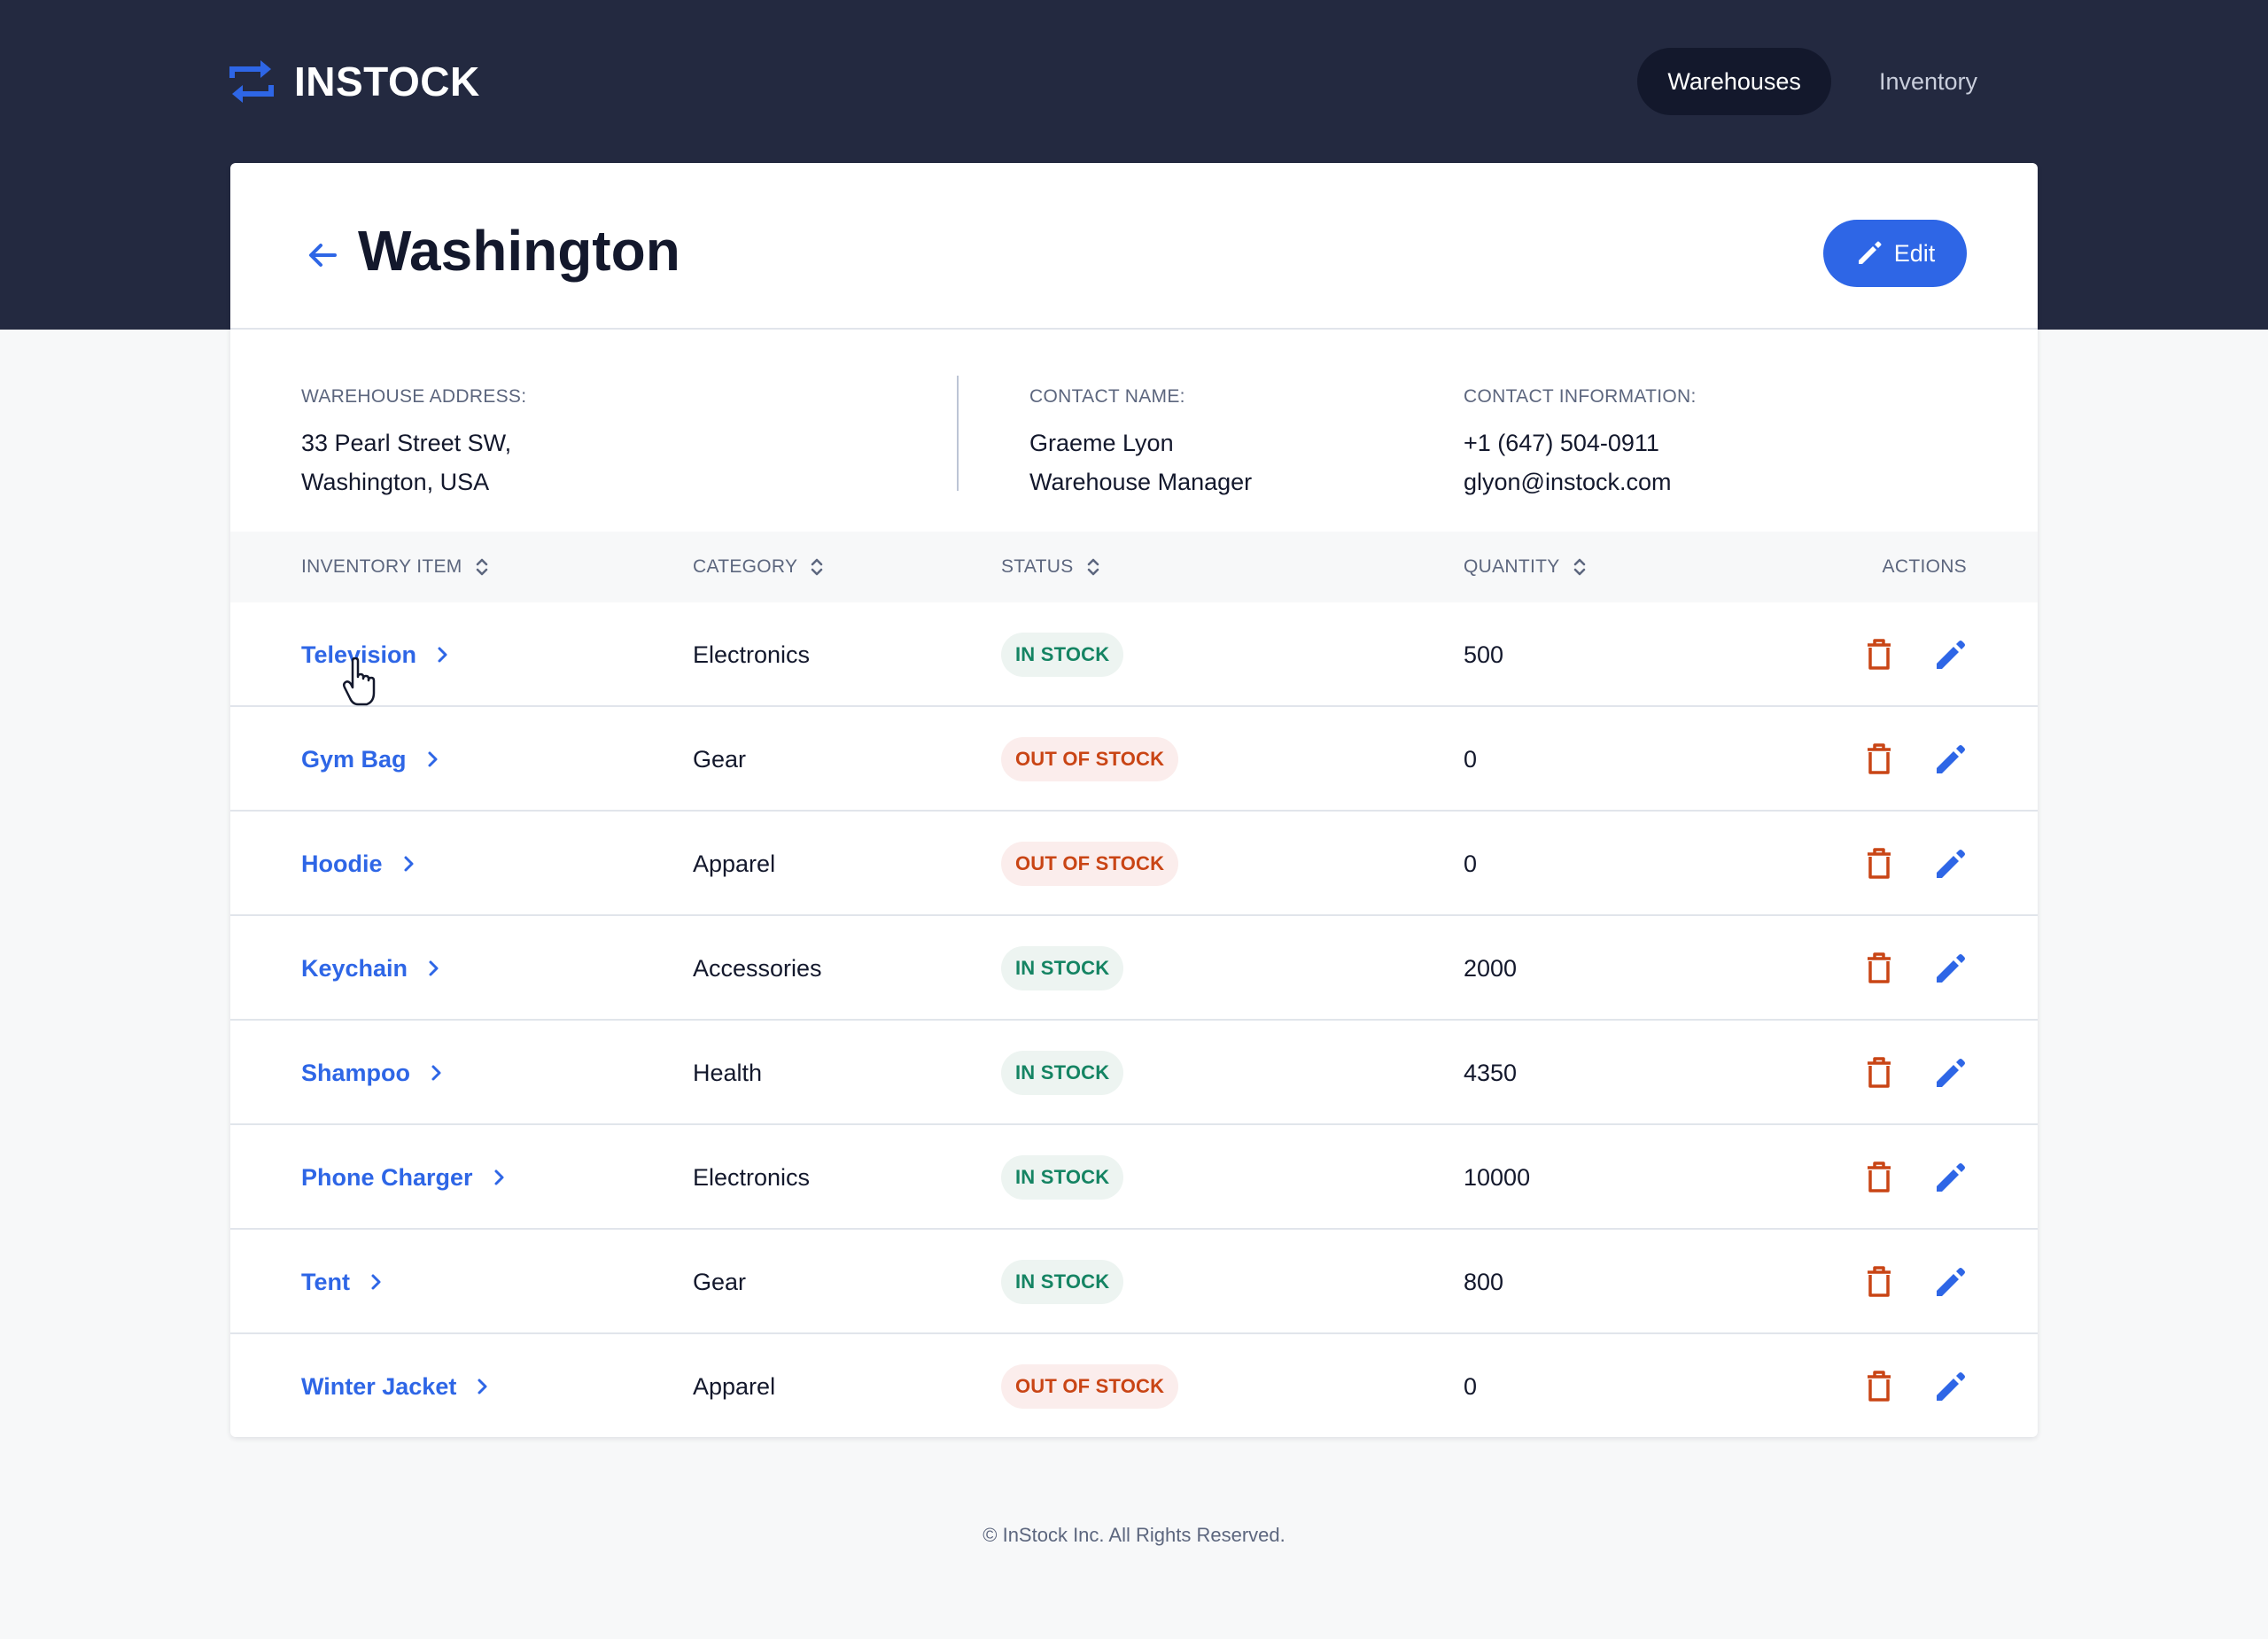 This screenshot has height=1639, width=2268. I want to click on inventory-item-link: Hoodie, so click(359, 864).